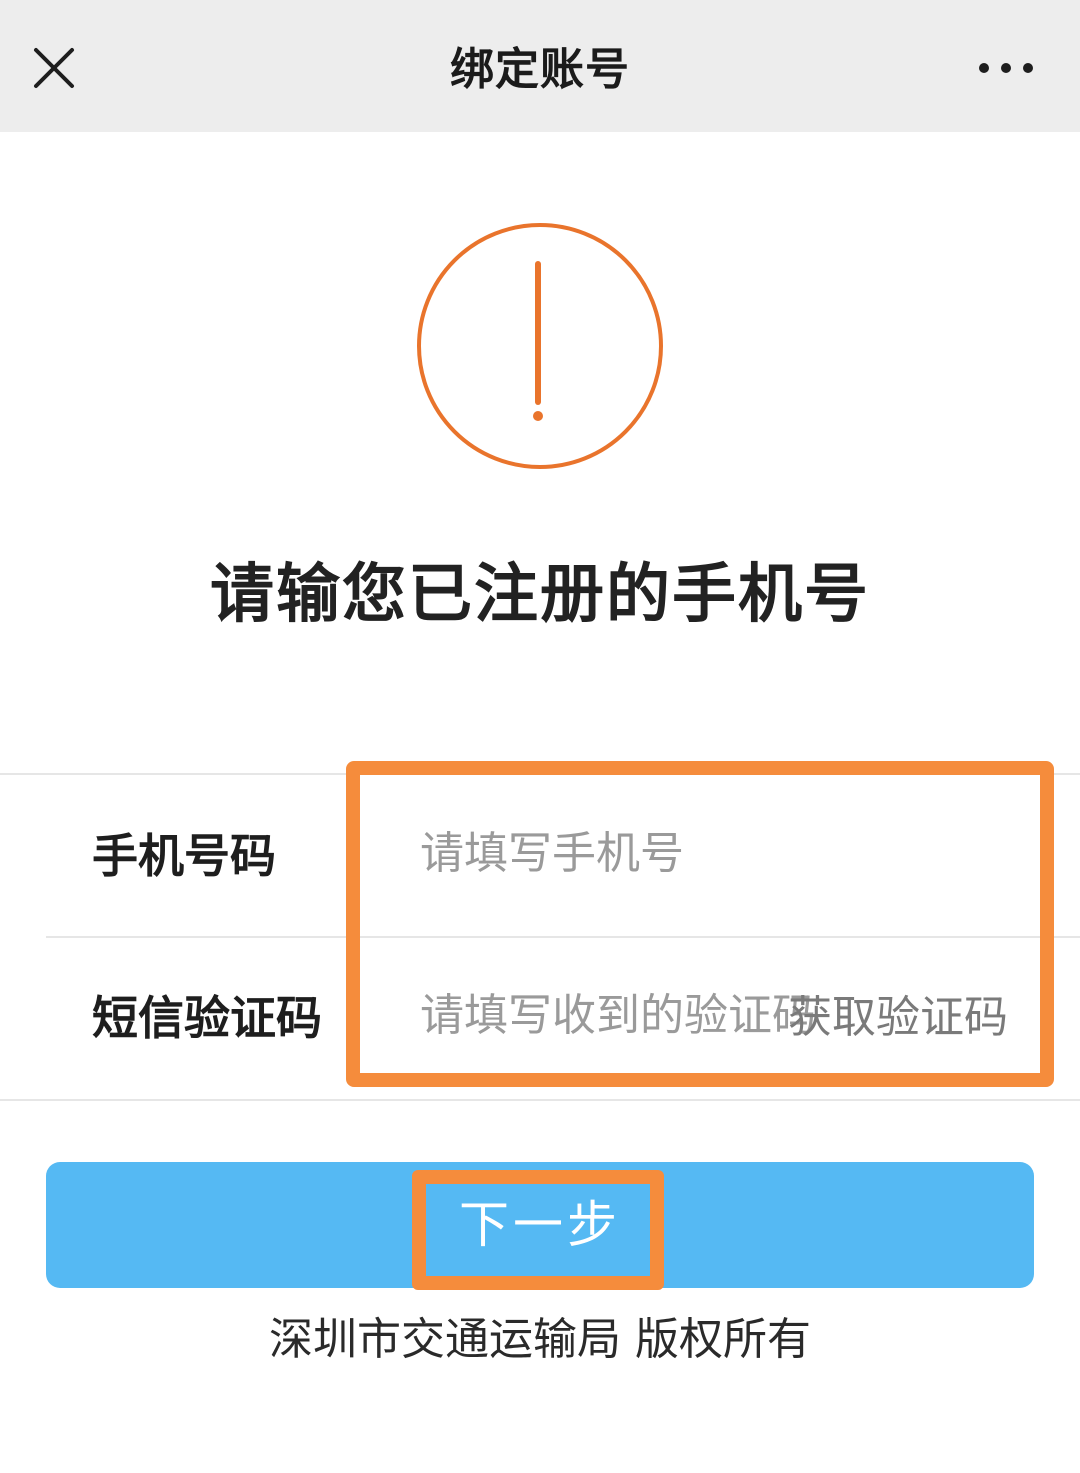 This screenshot has height=1473, width=1080. I want to click on nav-title: 绑定账号, so click(540, 69).